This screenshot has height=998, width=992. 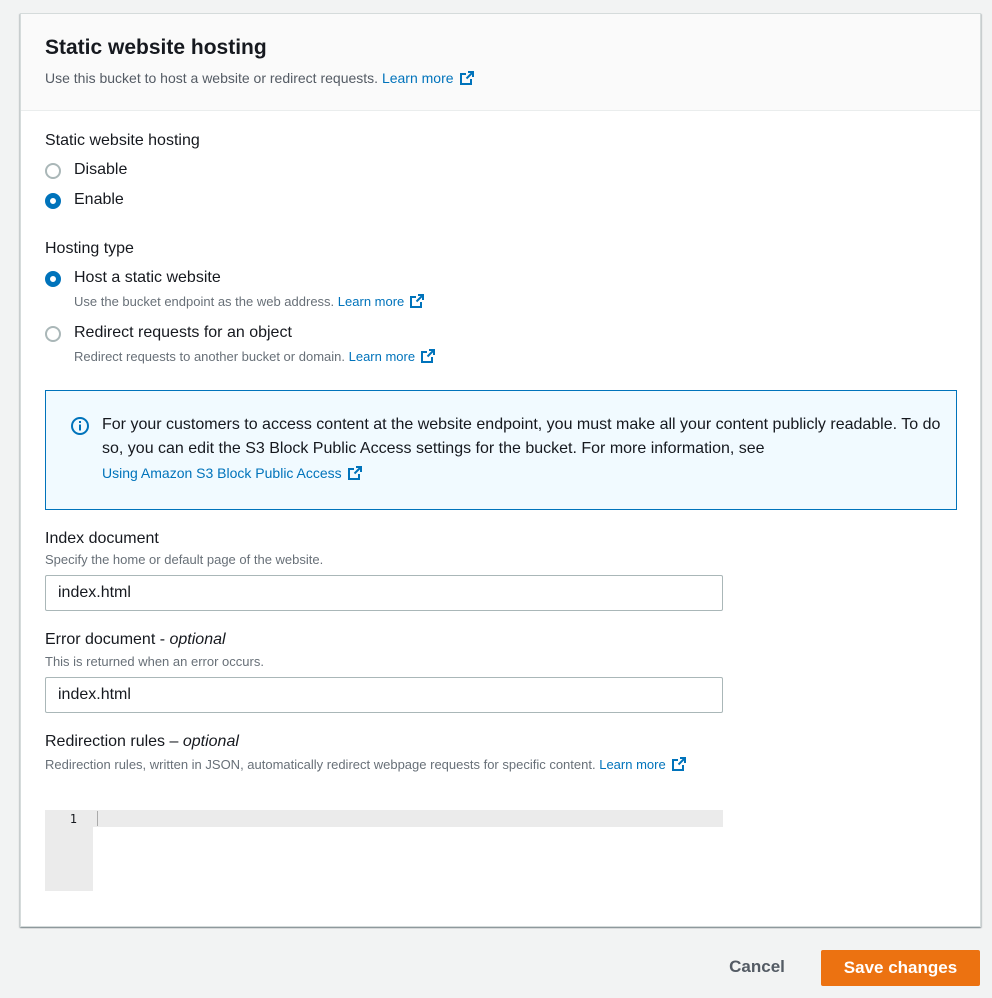 I want to click on radio-disable, so click(x=53, y=171).